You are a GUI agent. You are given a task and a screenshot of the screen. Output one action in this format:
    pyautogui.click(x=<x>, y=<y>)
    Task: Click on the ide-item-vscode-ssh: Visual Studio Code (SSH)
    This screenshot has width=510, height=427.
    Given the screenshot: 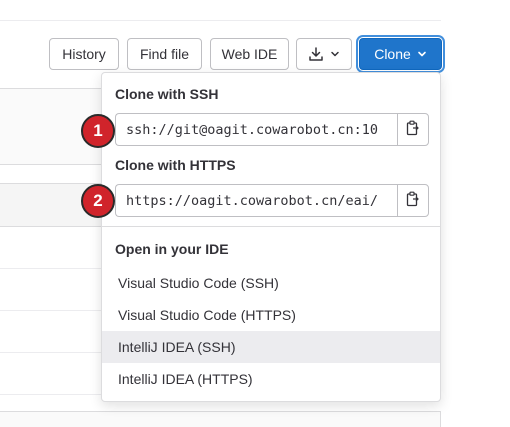 What is the action you would take?
    pyautogui.click(x=271, y=283)
    